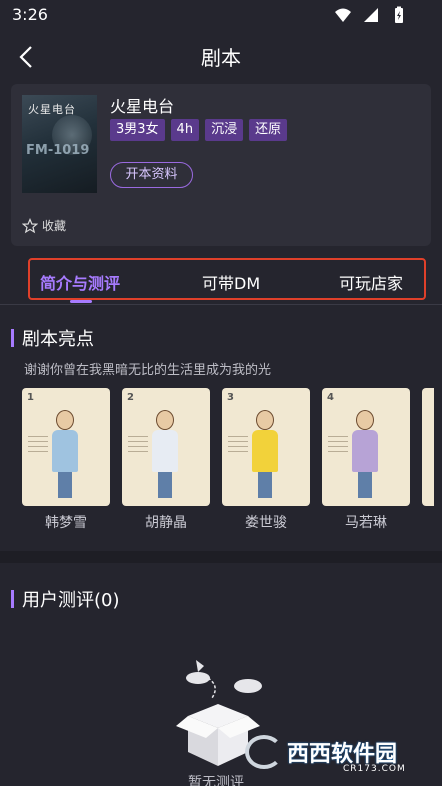  I want to click on character-portrait: 4, so click(366, 447).